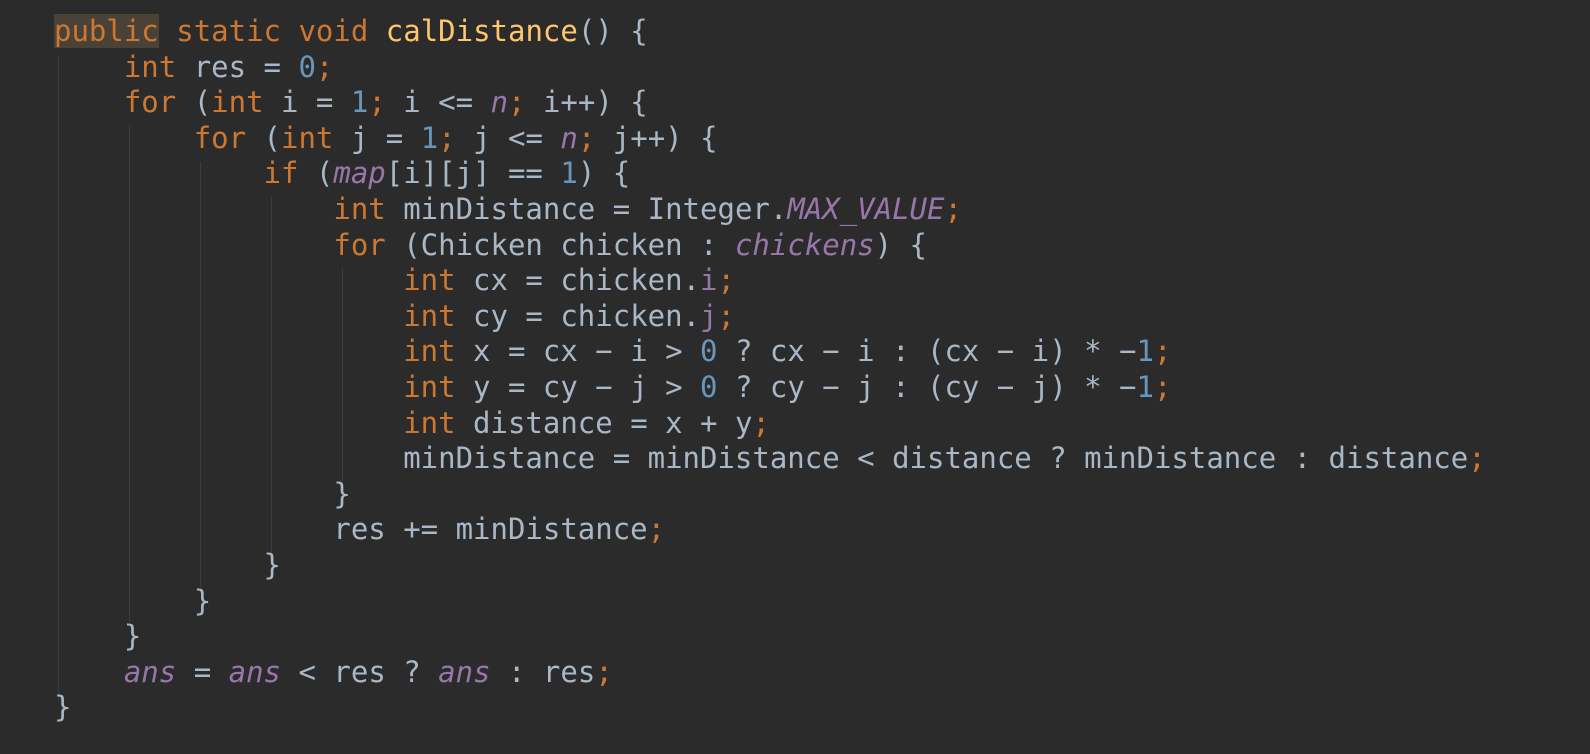 Image resolution: width=1590 pixels, height=754 pixels. What do you see at coordinates (770, 32) in the screenshot?
I see `code-line: public static void calDistance() {` at bounding box center [770, 32].